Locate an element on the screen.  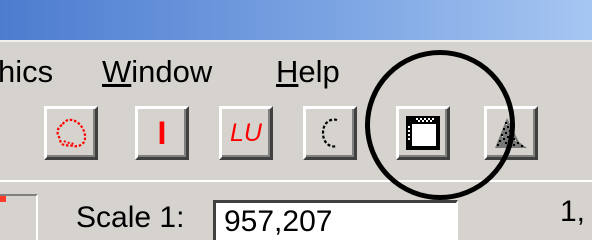
menu-window-mnemonic: W is located at coordinates (117, 71).